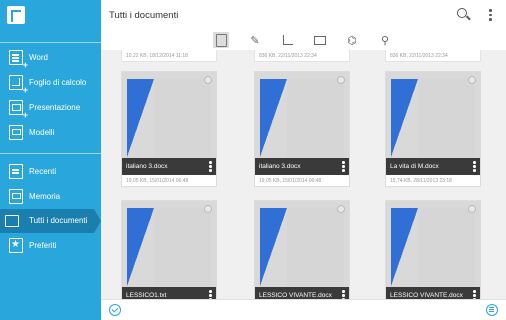 Image resolution: width=506 pixels, height=320 pixels. I want to click on document-name: LESSICO1.txt, so click(146, 295).